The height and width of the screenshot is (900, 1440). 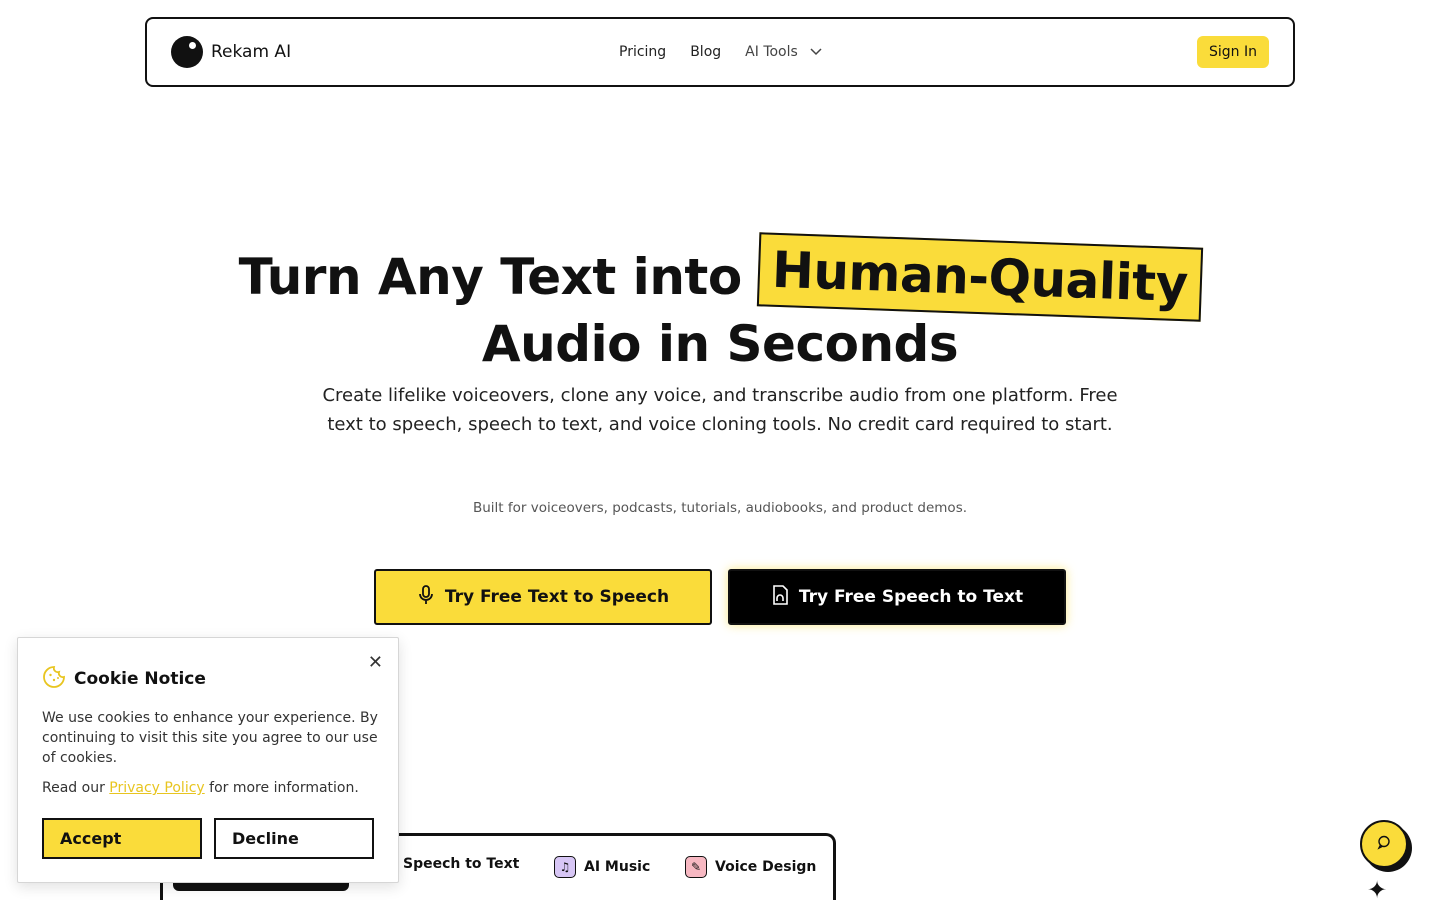 I want to click on music-note-icon: ♫, so click(x=565, y=867).